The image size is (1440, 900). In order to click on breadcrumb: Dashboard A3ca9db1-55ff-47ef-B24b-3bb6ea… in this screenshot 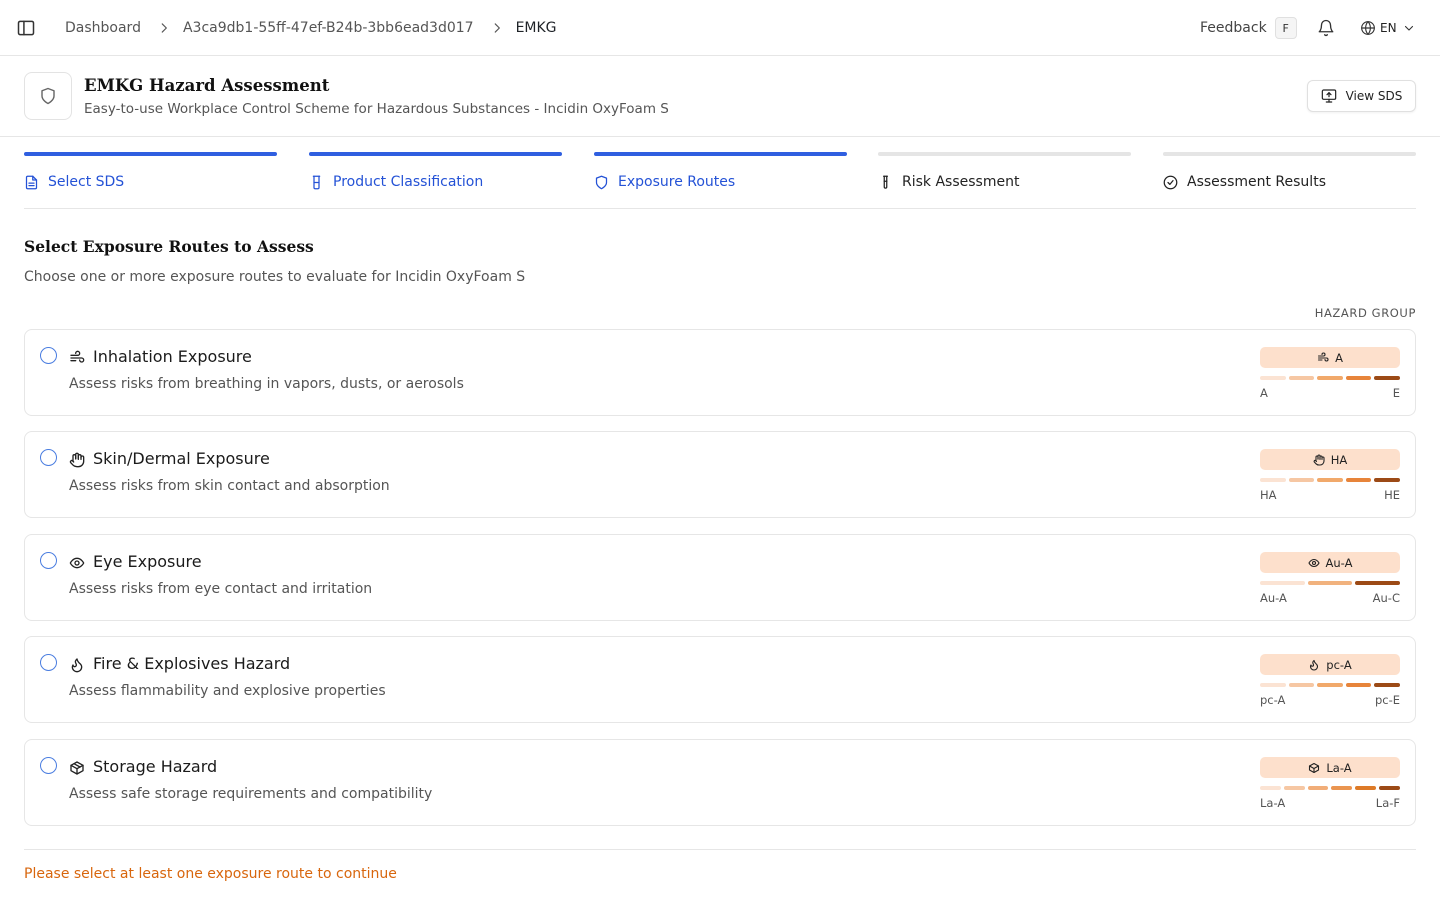, I will do `click(311, 28)`.